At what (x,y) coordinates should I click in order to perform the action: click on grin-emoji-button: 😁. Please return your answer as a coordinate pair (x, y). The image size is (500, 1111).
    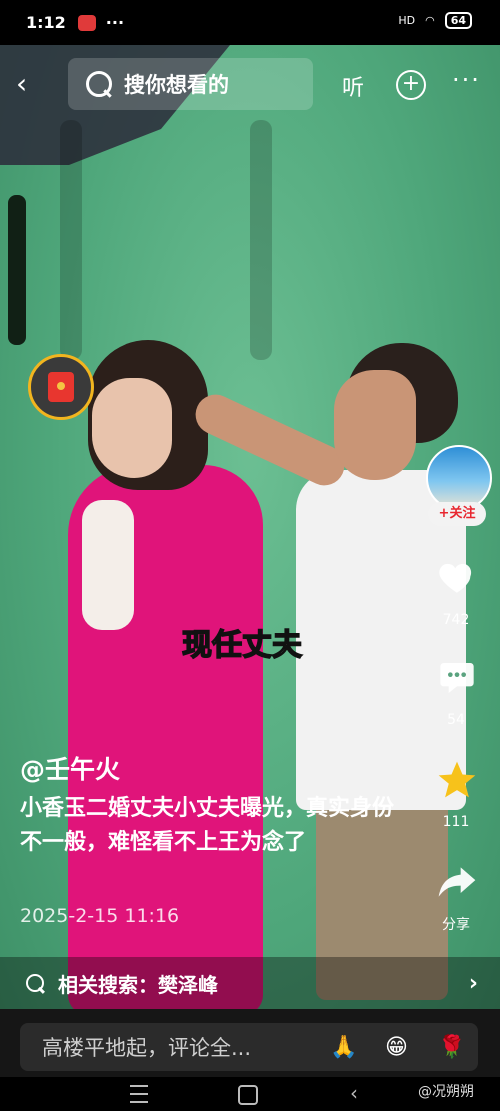
    Looking at the image, I should click on (396, 1047).